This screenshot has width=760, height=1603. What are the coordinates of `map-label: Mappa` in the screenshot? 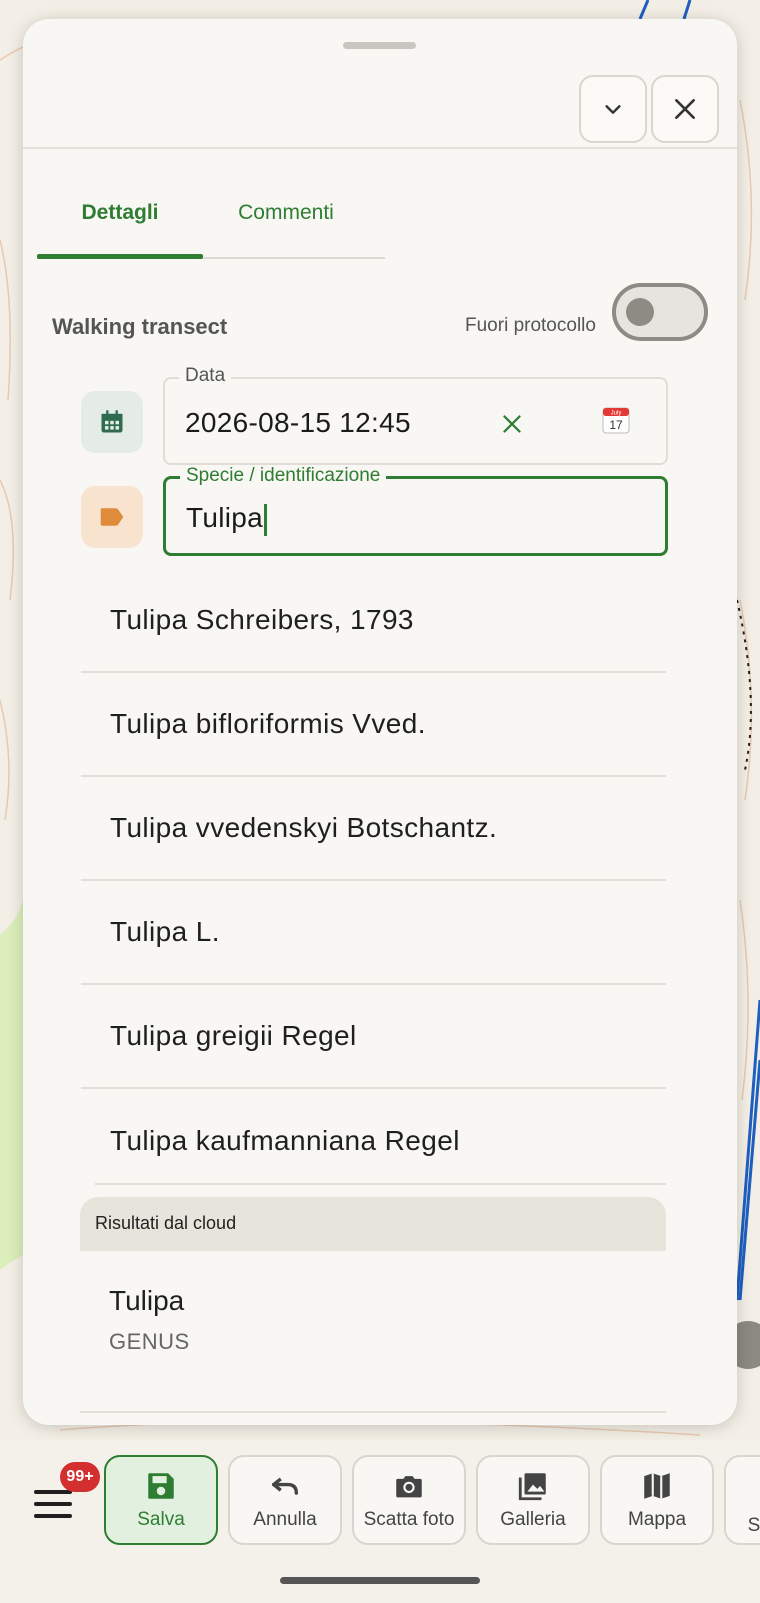 It's located at (657, 1519).